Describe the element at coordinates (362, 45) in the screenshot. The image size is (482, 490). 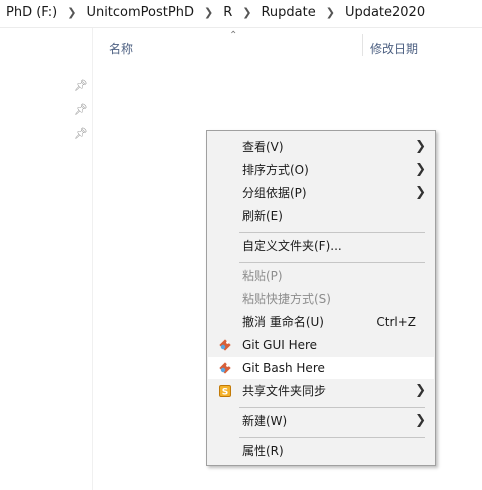
I see `column-separator` at that location.